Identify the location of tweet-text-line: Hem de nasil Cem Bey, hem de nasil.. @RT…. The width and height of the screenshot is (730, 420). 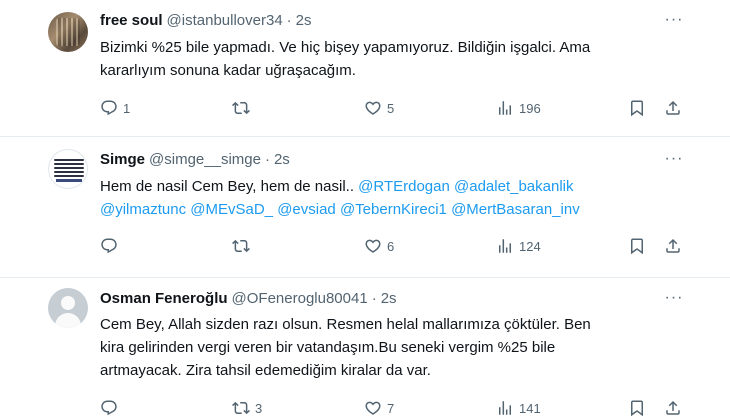
(395, 186).